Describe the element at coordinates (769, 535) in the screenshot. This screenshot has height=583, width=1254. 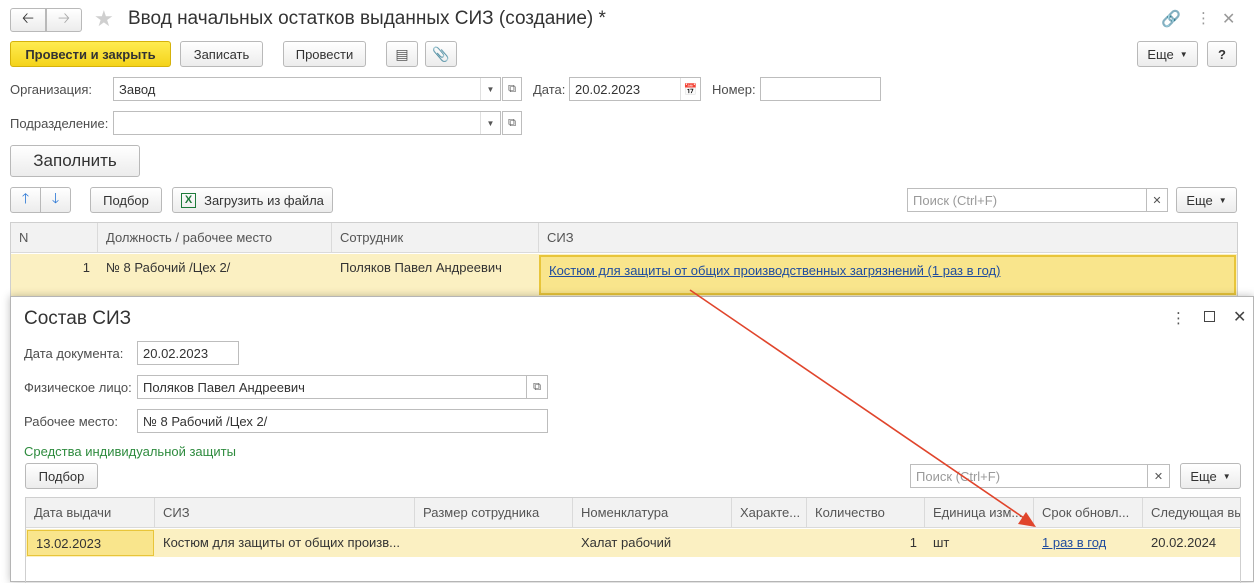
I see `cell-characteristic` at that location.